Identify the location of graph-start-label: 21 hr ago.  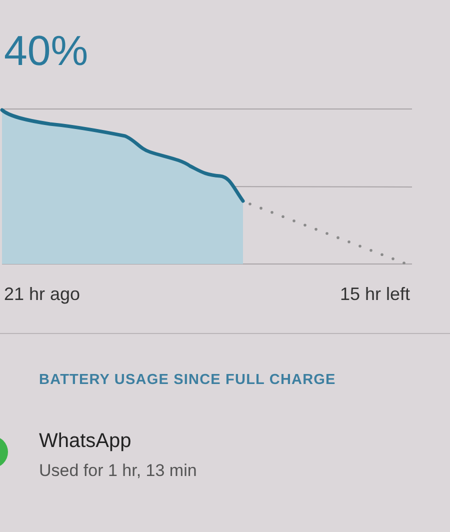
(42, 294).